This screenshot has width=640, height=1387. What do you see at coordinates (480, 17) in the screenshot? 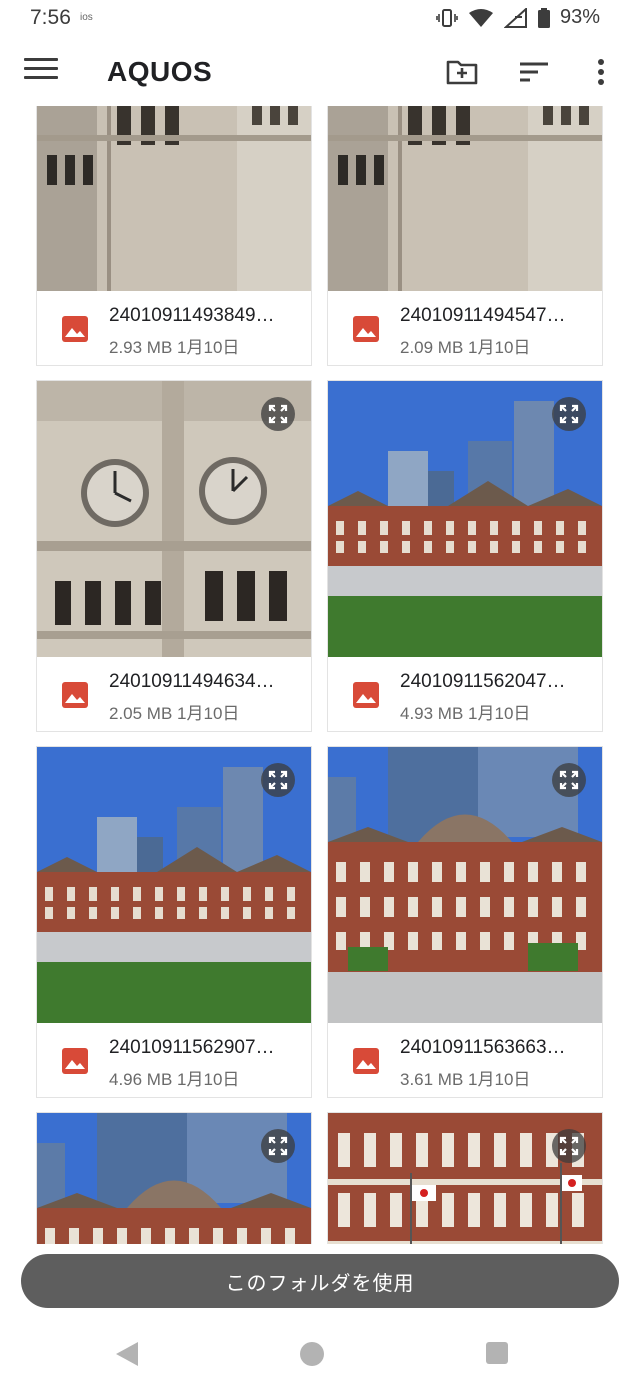
I see `wifi-icon` at bounding box center [480, 17].